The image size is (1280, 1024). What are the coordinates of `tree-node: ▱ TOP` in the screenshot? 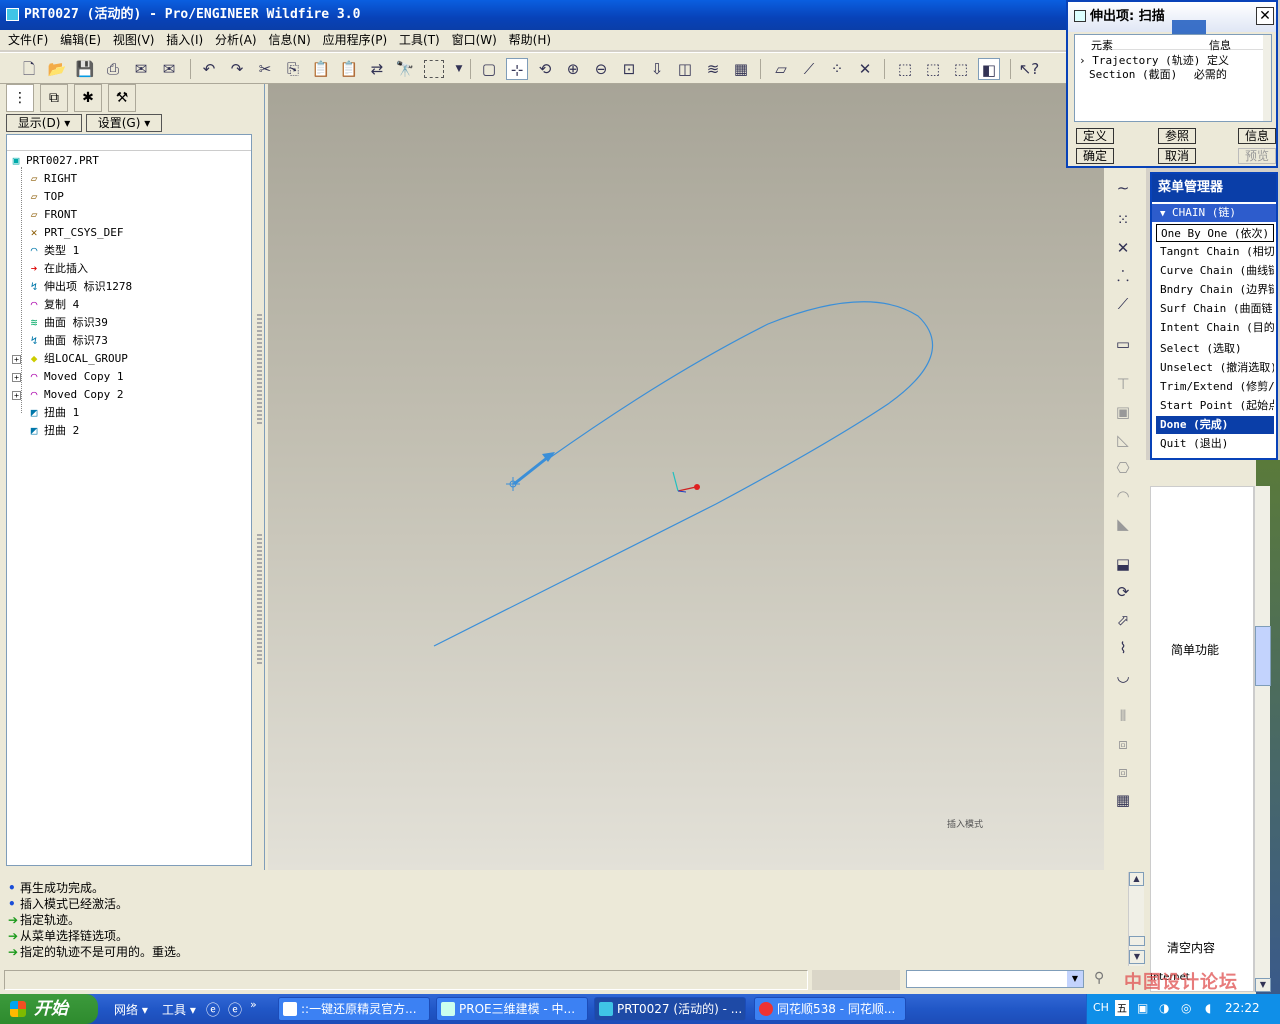 It's located at (45, 197).